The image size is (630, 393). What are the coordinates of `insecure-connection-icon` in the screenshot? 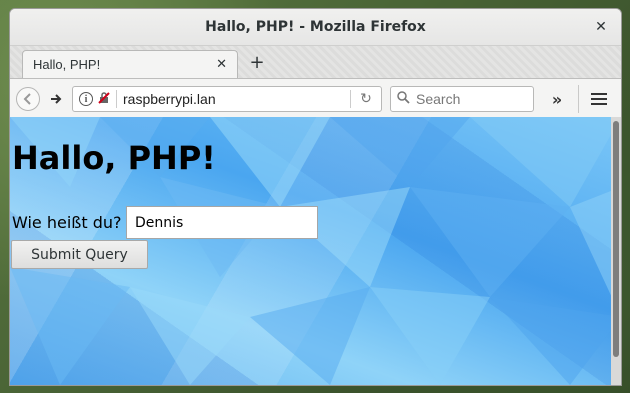 It's located at (104, 99).